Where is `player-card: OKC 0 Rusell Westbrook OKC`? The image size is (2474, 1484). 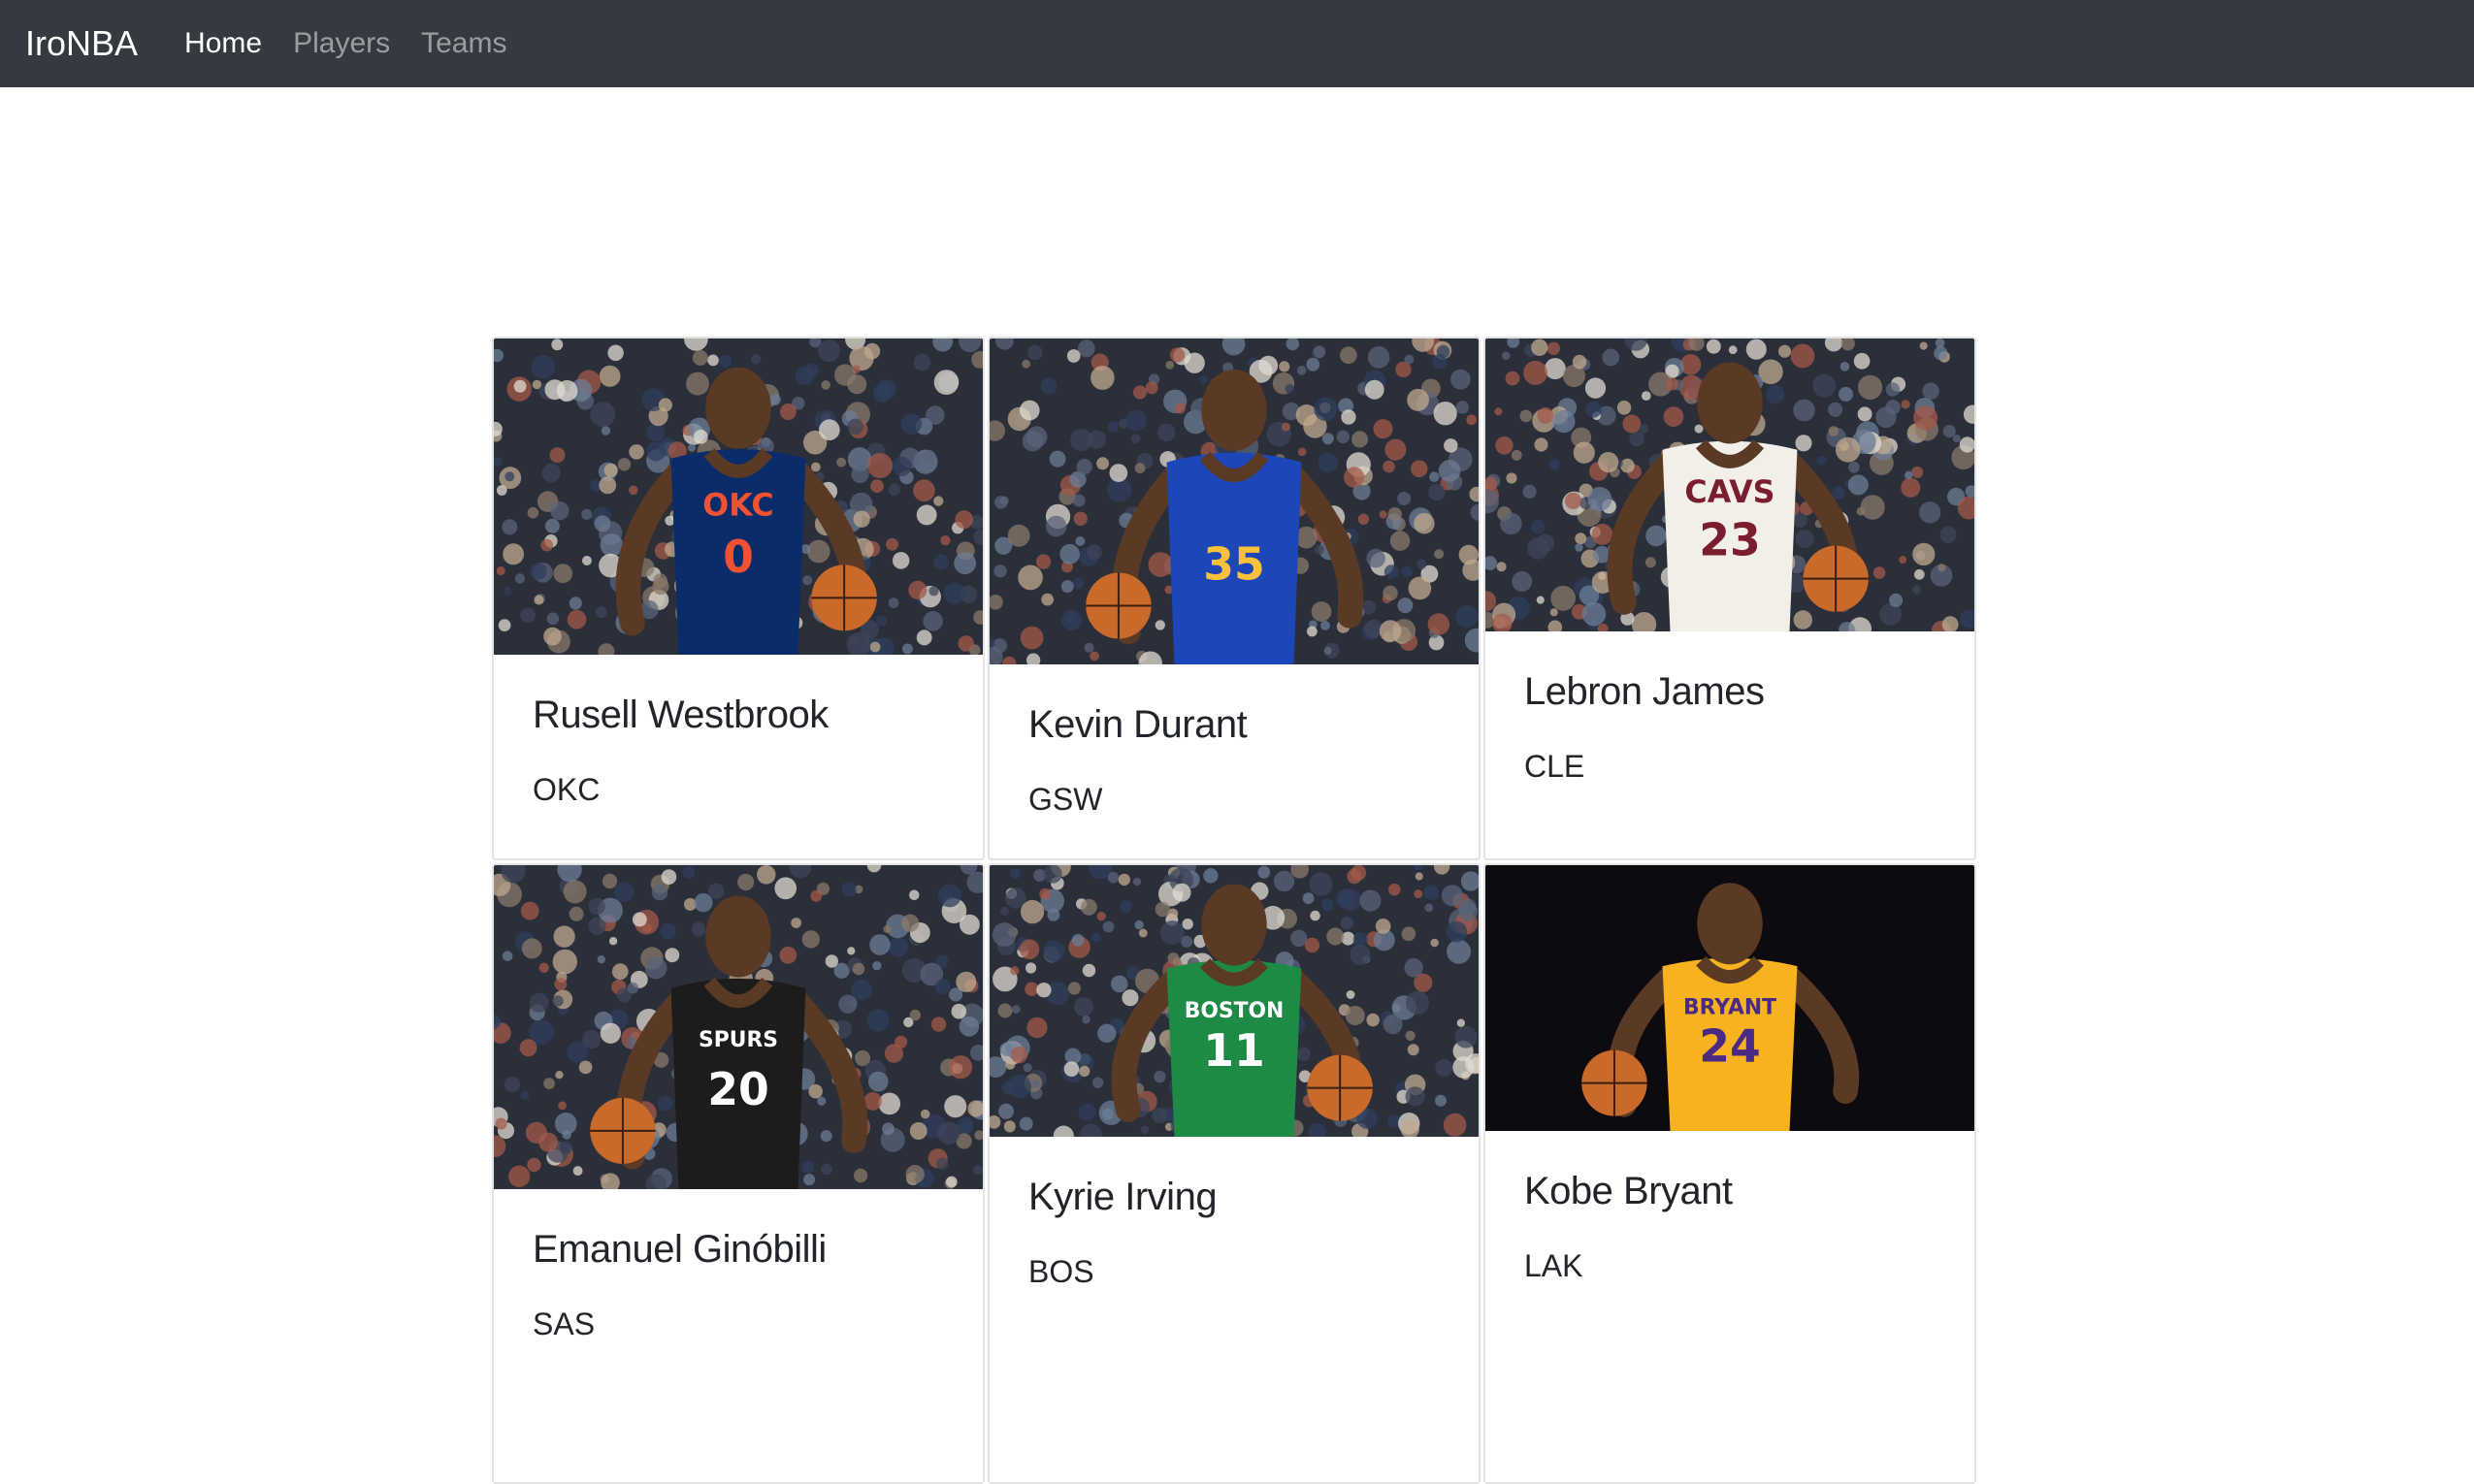 player-card: OKC 0 Rusell Westbrook OKC is located at coordinates (738, 598).